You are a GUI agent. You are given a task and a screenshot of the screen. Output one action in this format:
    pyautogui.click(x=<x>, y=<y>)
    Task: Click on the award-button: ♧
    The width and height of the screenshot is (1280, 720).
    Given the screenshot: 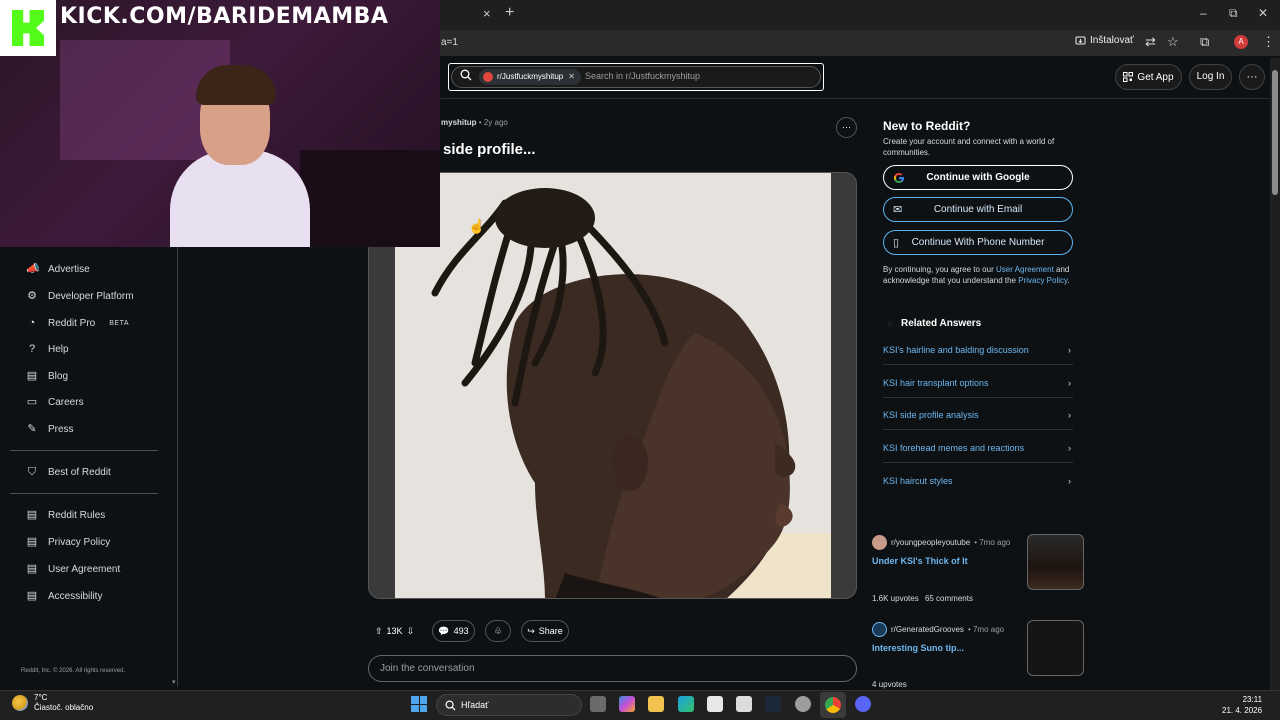 What is the action you would take?
    pyautogui.click(x=498, y=631)
    